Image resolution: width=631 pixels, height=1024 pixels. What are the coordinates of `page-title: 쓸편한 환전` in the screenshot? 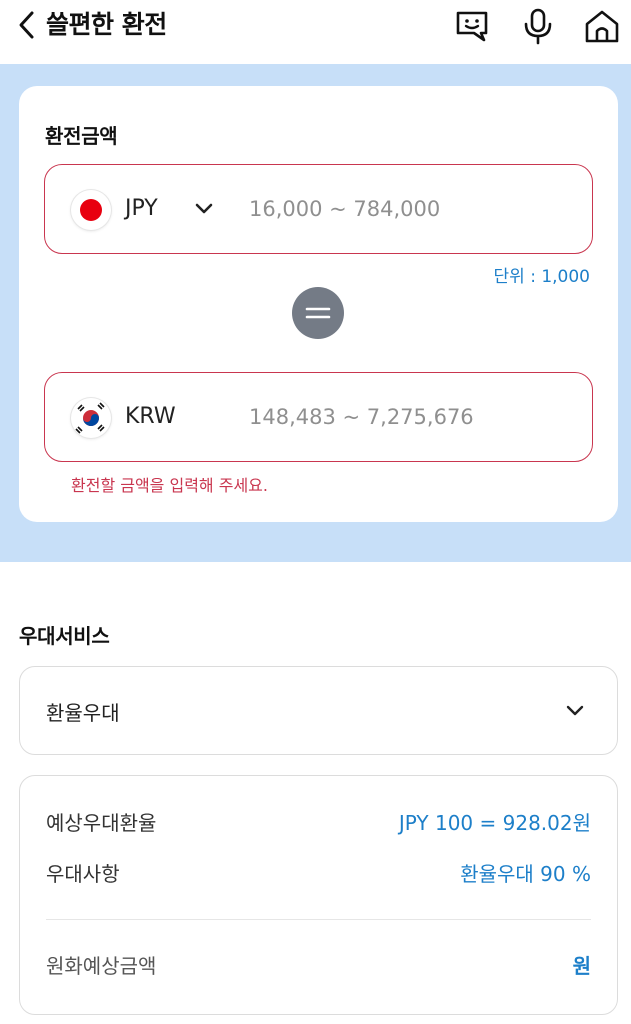 It's located at (106, 24).